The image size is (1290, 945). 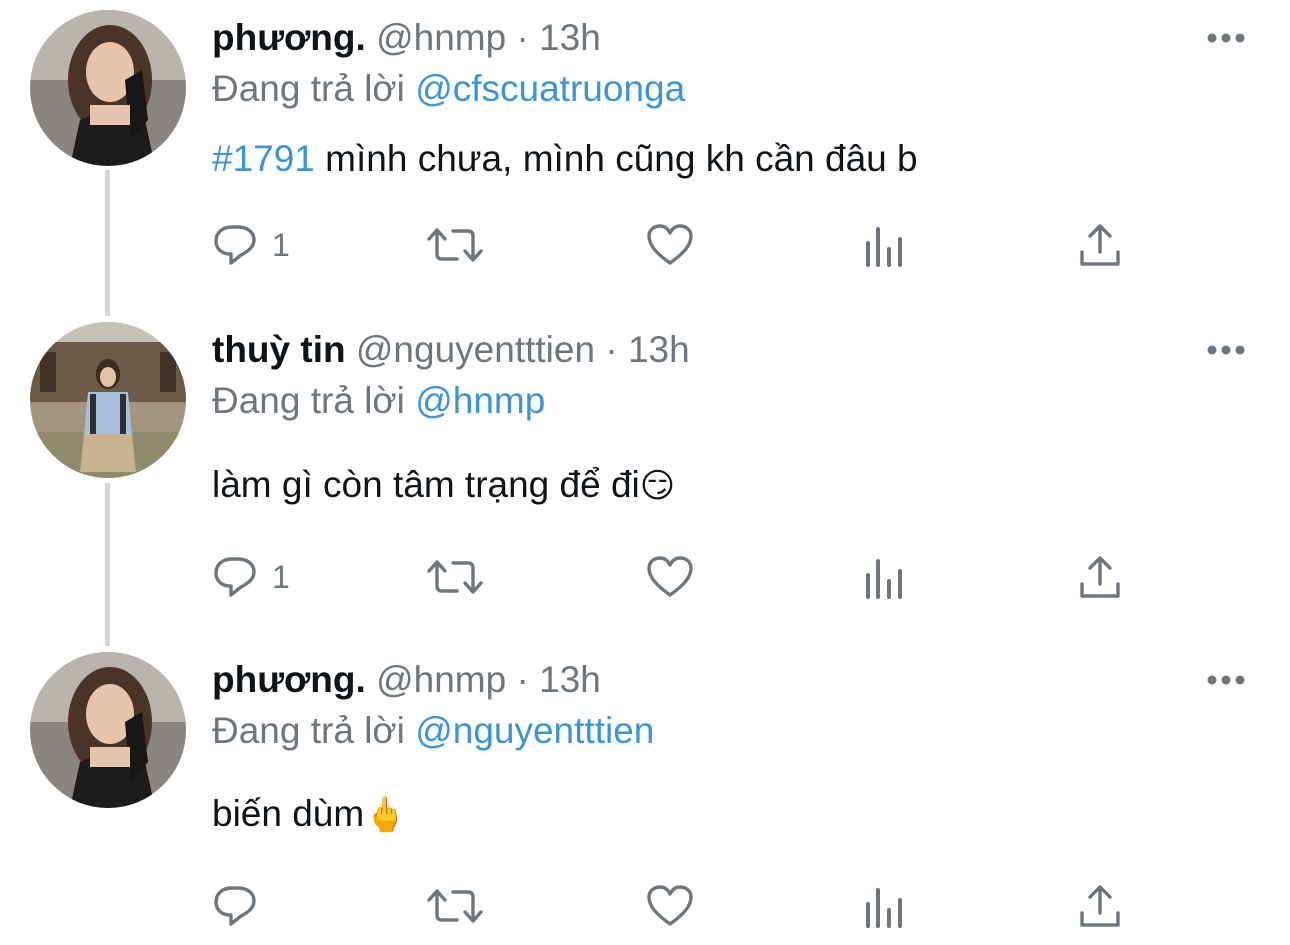 What do you see at coordinates (550, 88) in the screenshot?
I see `mention-link: @cfscuatruonga` at bounding box center [550, 88].